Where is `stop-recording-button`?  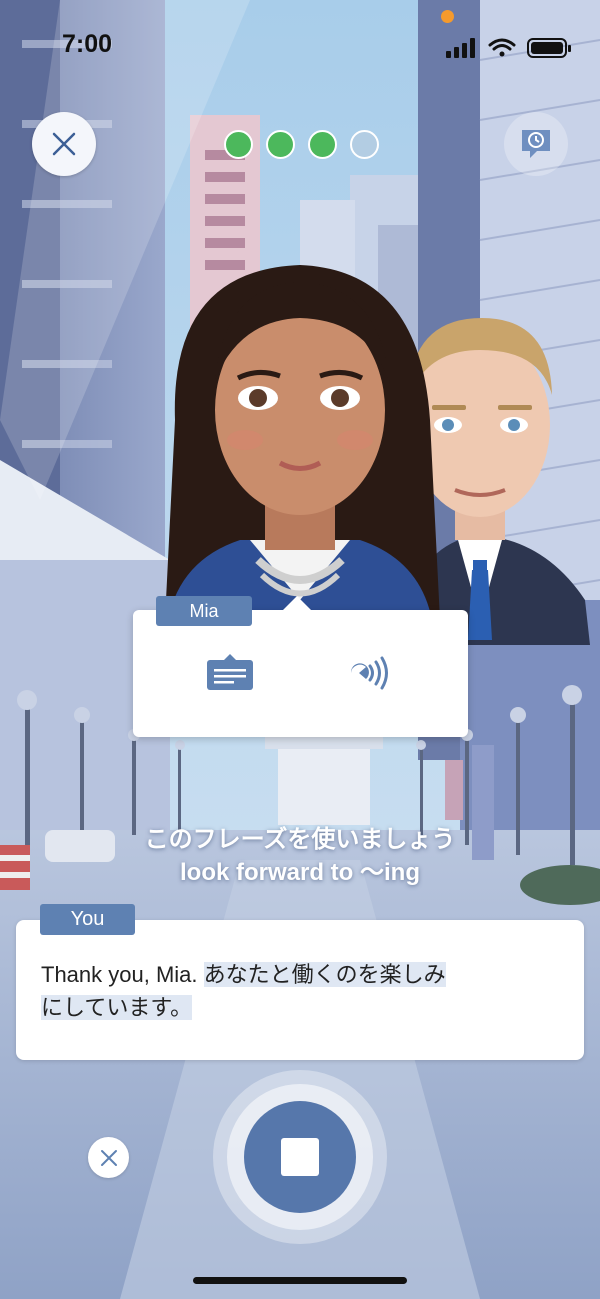 stop-recording-button is located at coordinates (300, 1157).